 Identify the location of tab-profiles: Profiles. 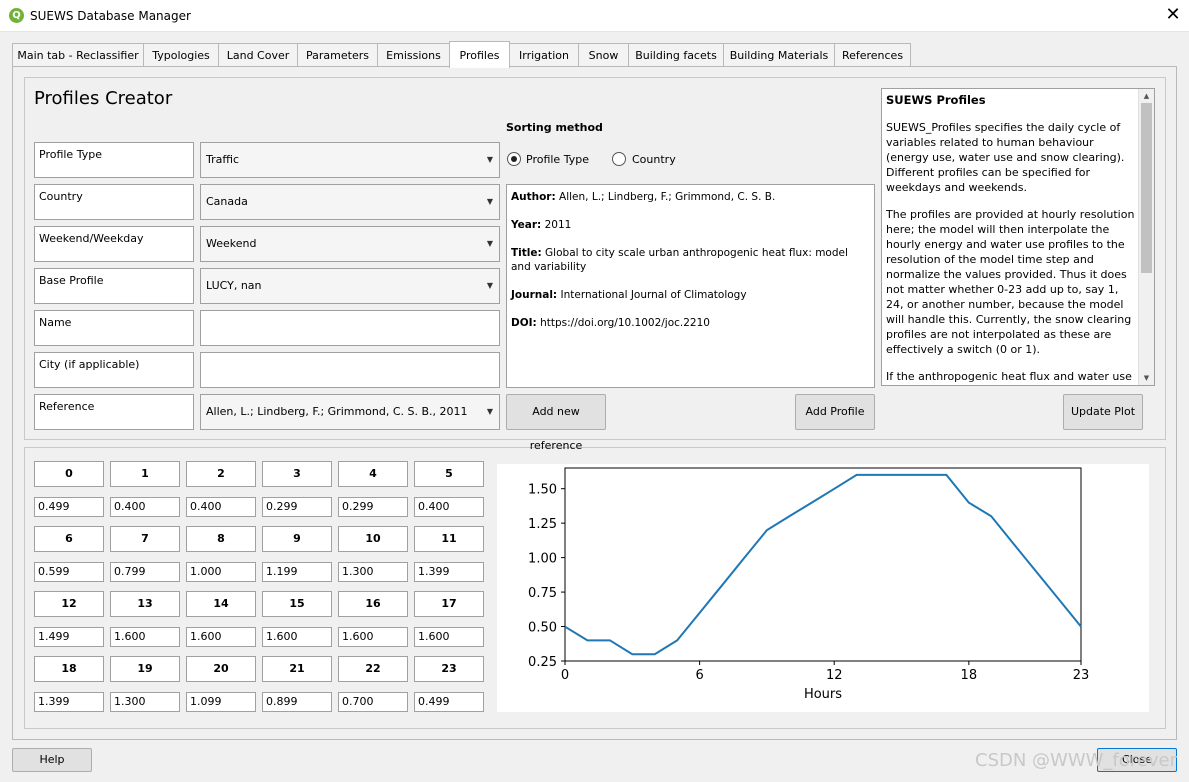
(479, 54).